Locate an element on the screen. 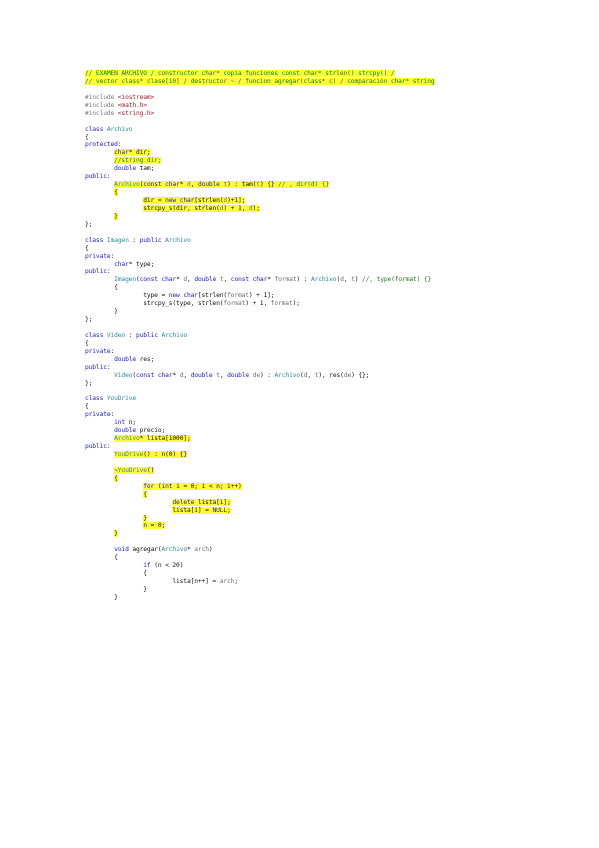  code-token: protected is located at coordinates (101, 145).